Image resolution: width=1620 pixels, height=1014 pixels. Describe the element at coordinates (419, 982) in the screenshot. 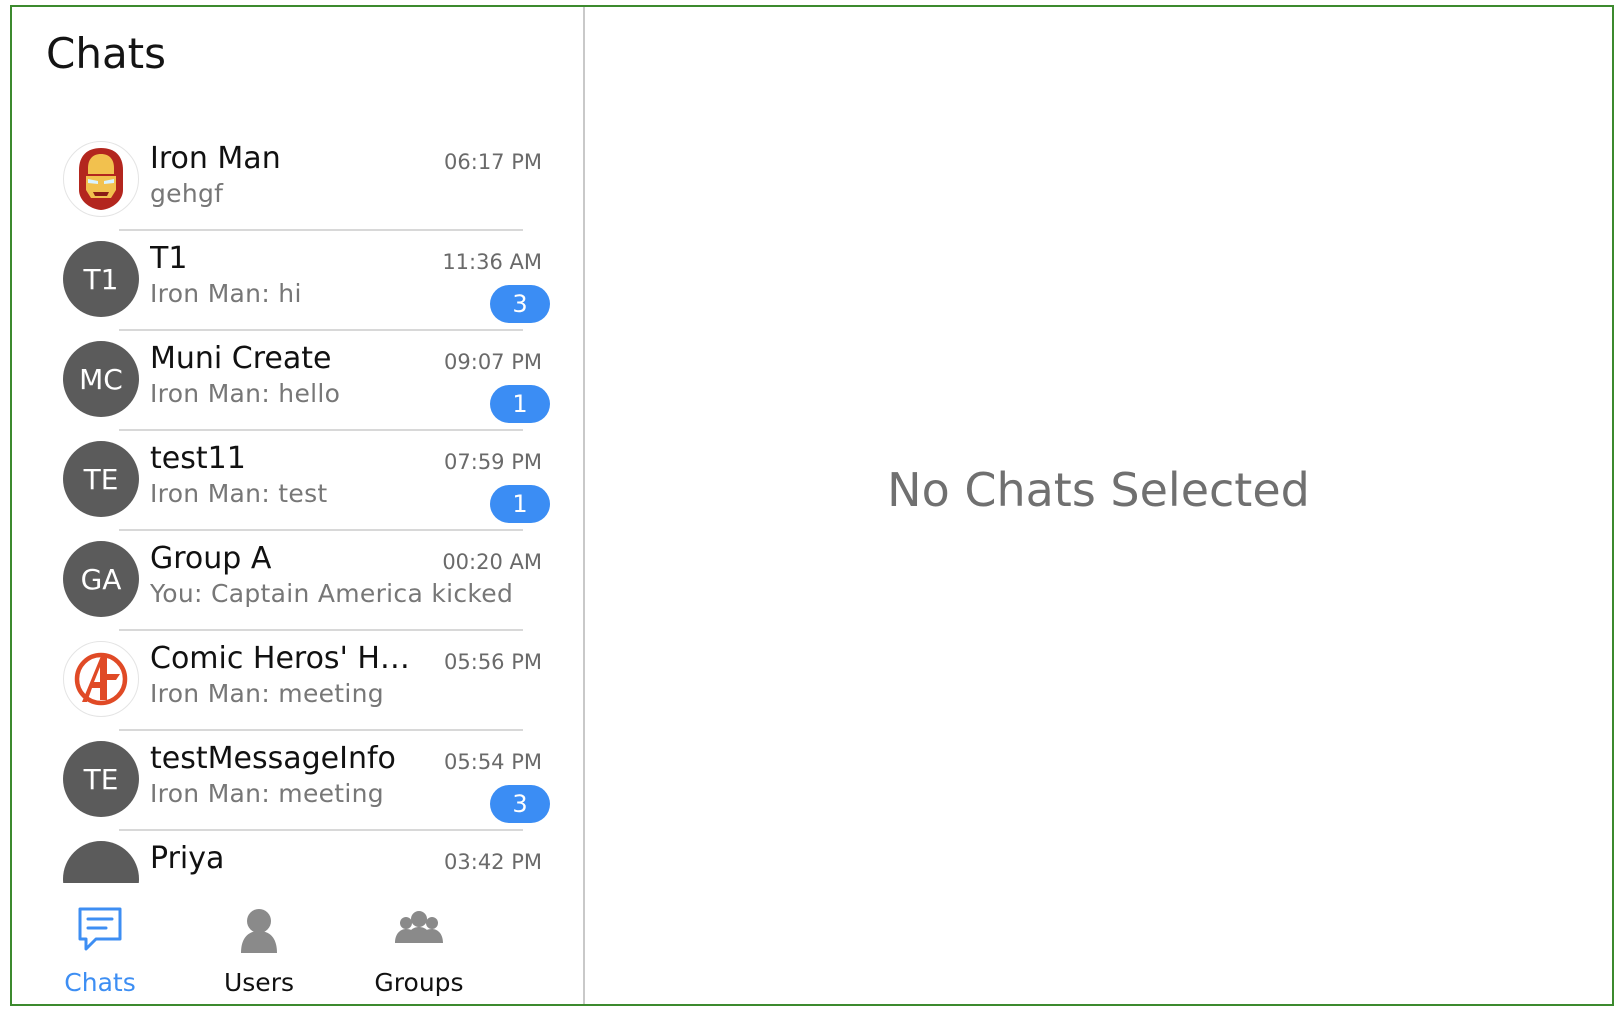

I see `tab-label: Groups` at that location.